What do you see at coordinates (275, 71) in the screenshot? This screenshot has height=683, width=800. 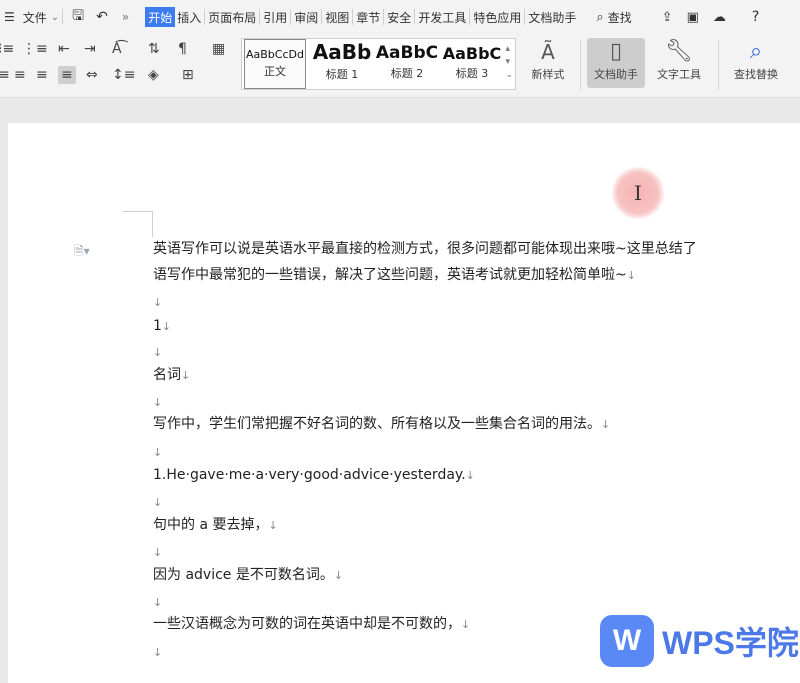 I see `style-normal-label: 正文` at bounding box center [275, 71].